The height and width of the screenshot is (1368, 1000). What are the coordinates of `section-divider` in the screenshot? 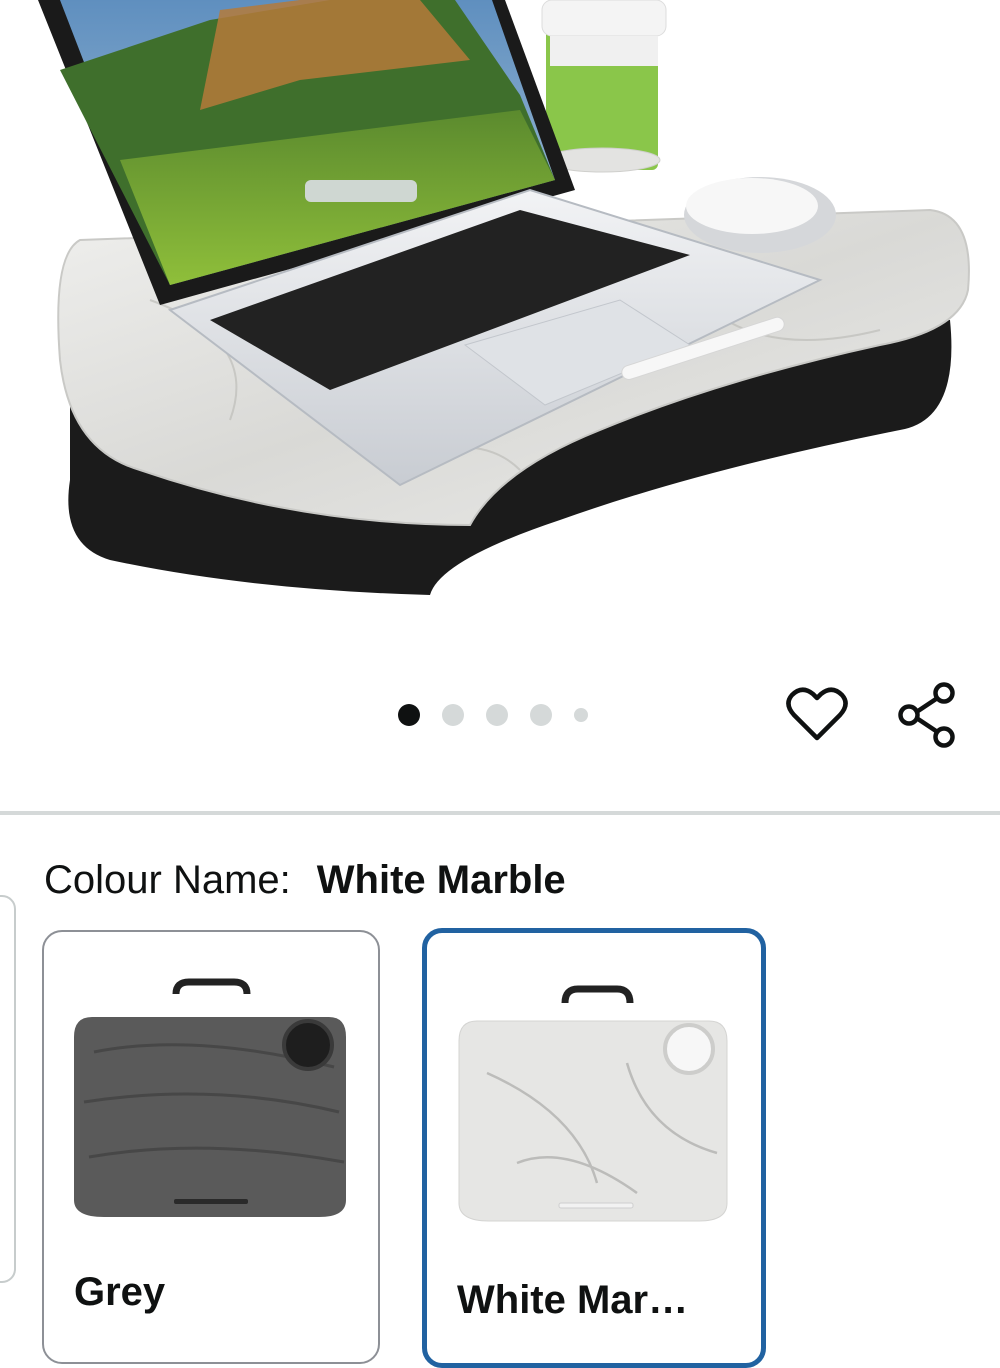 It's located at (500, 813).